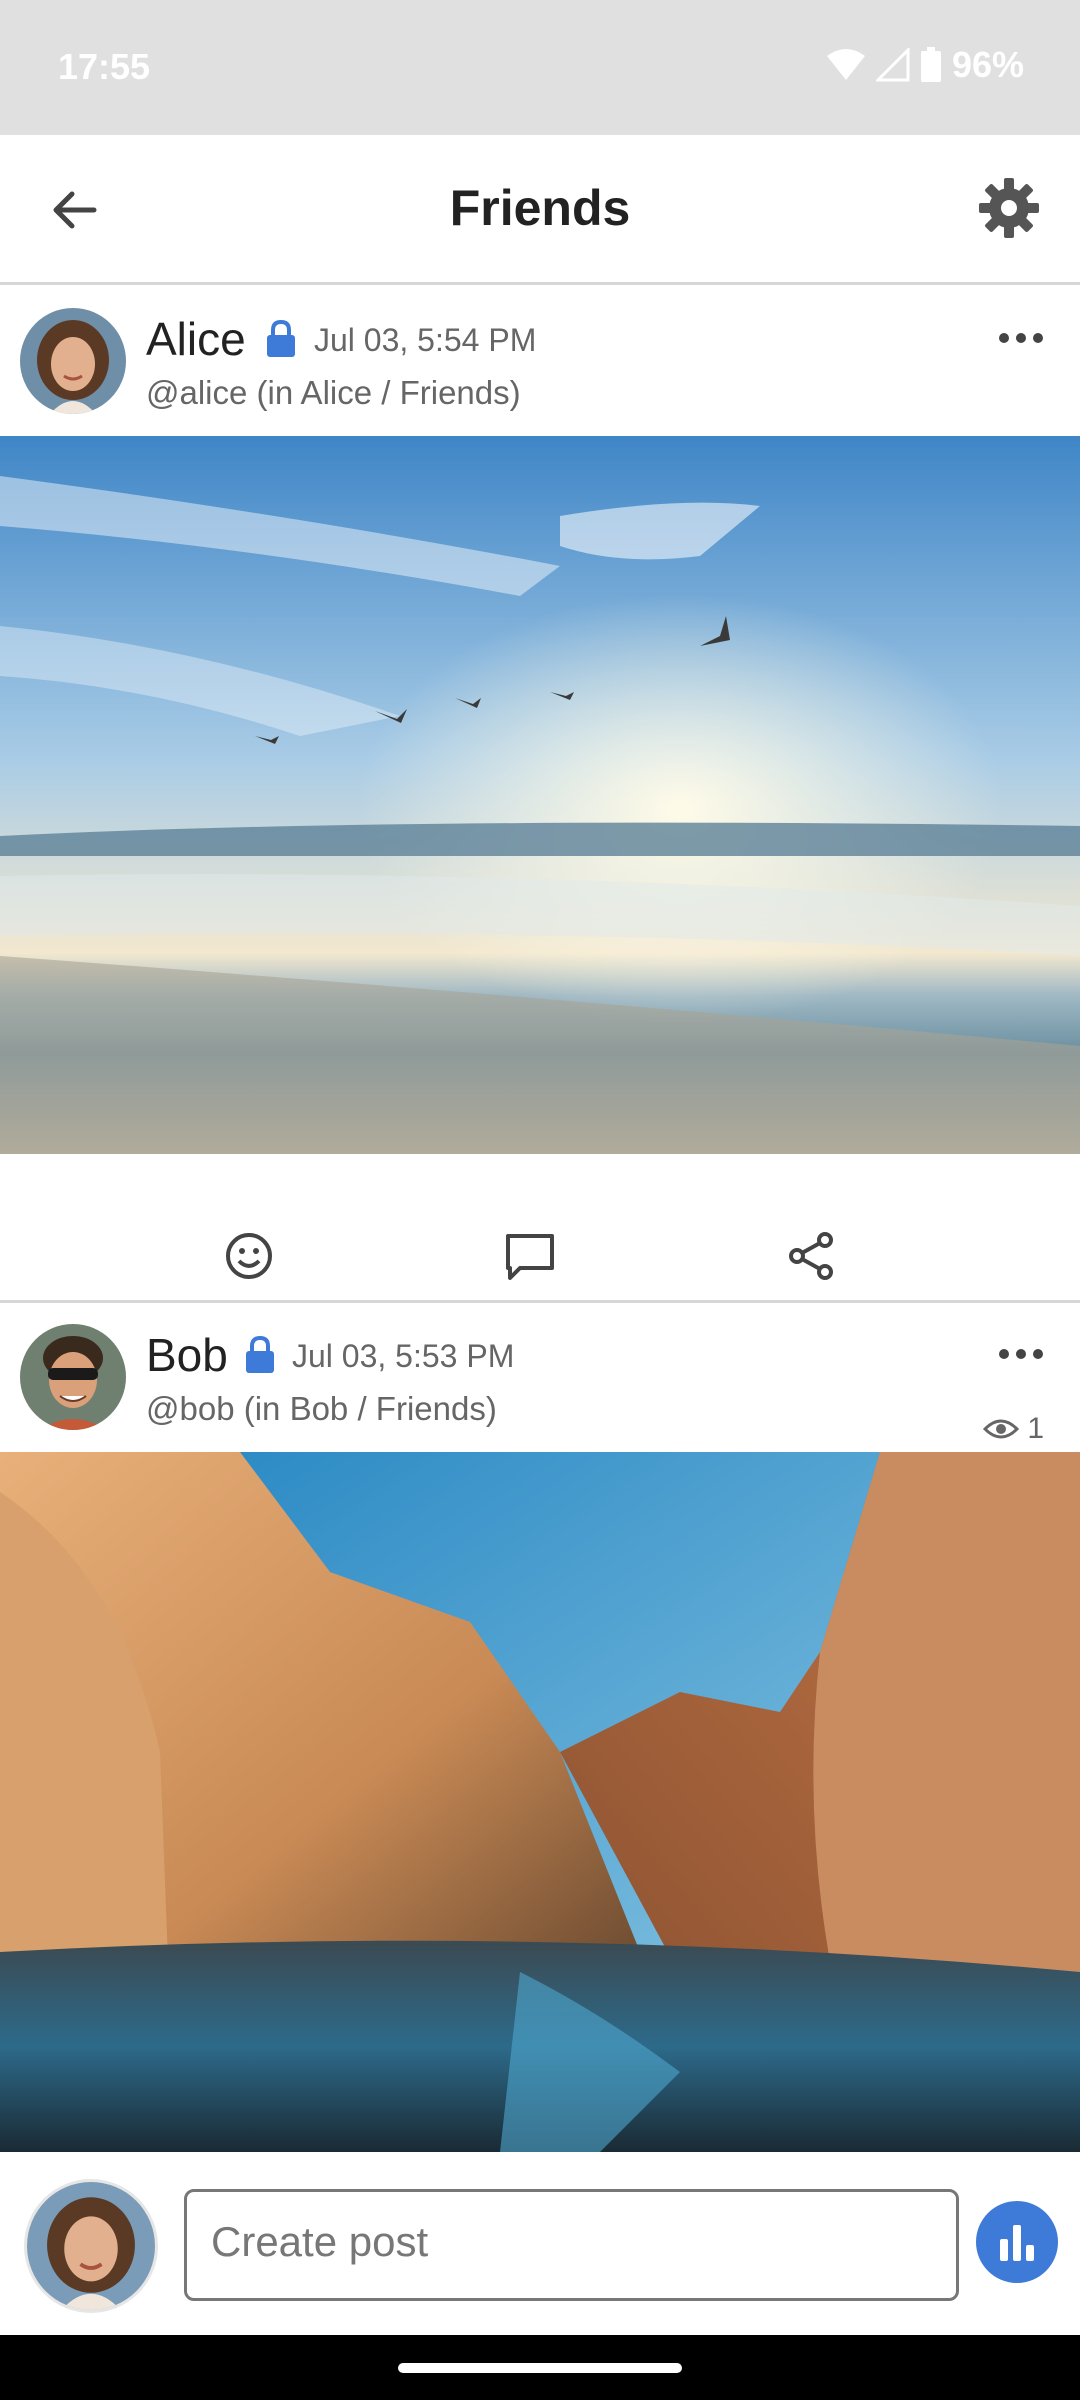 The image size is (1080, 2400). What do you see at coordinates (333, 392) in the screenshot?
I see `author-handle: @alice (in Alice / Friends)` at bounding box center [333, 392].